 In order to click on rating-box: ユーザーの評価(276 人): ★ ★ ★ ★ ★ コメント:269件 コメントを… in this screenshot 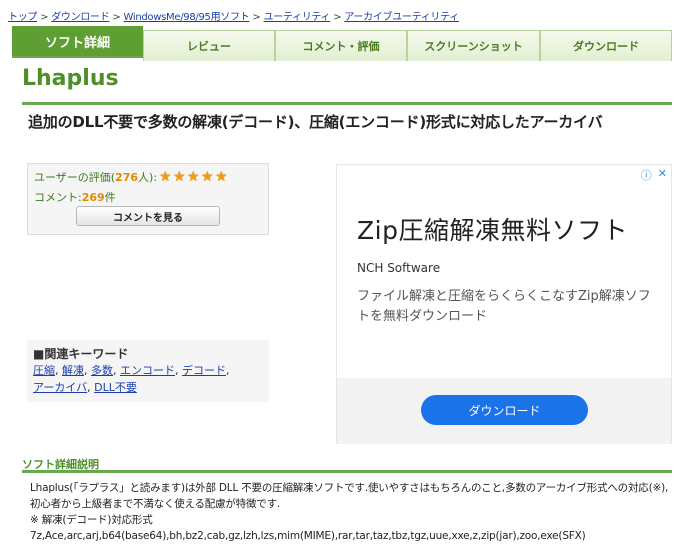, I will do `click(148, 199)`.